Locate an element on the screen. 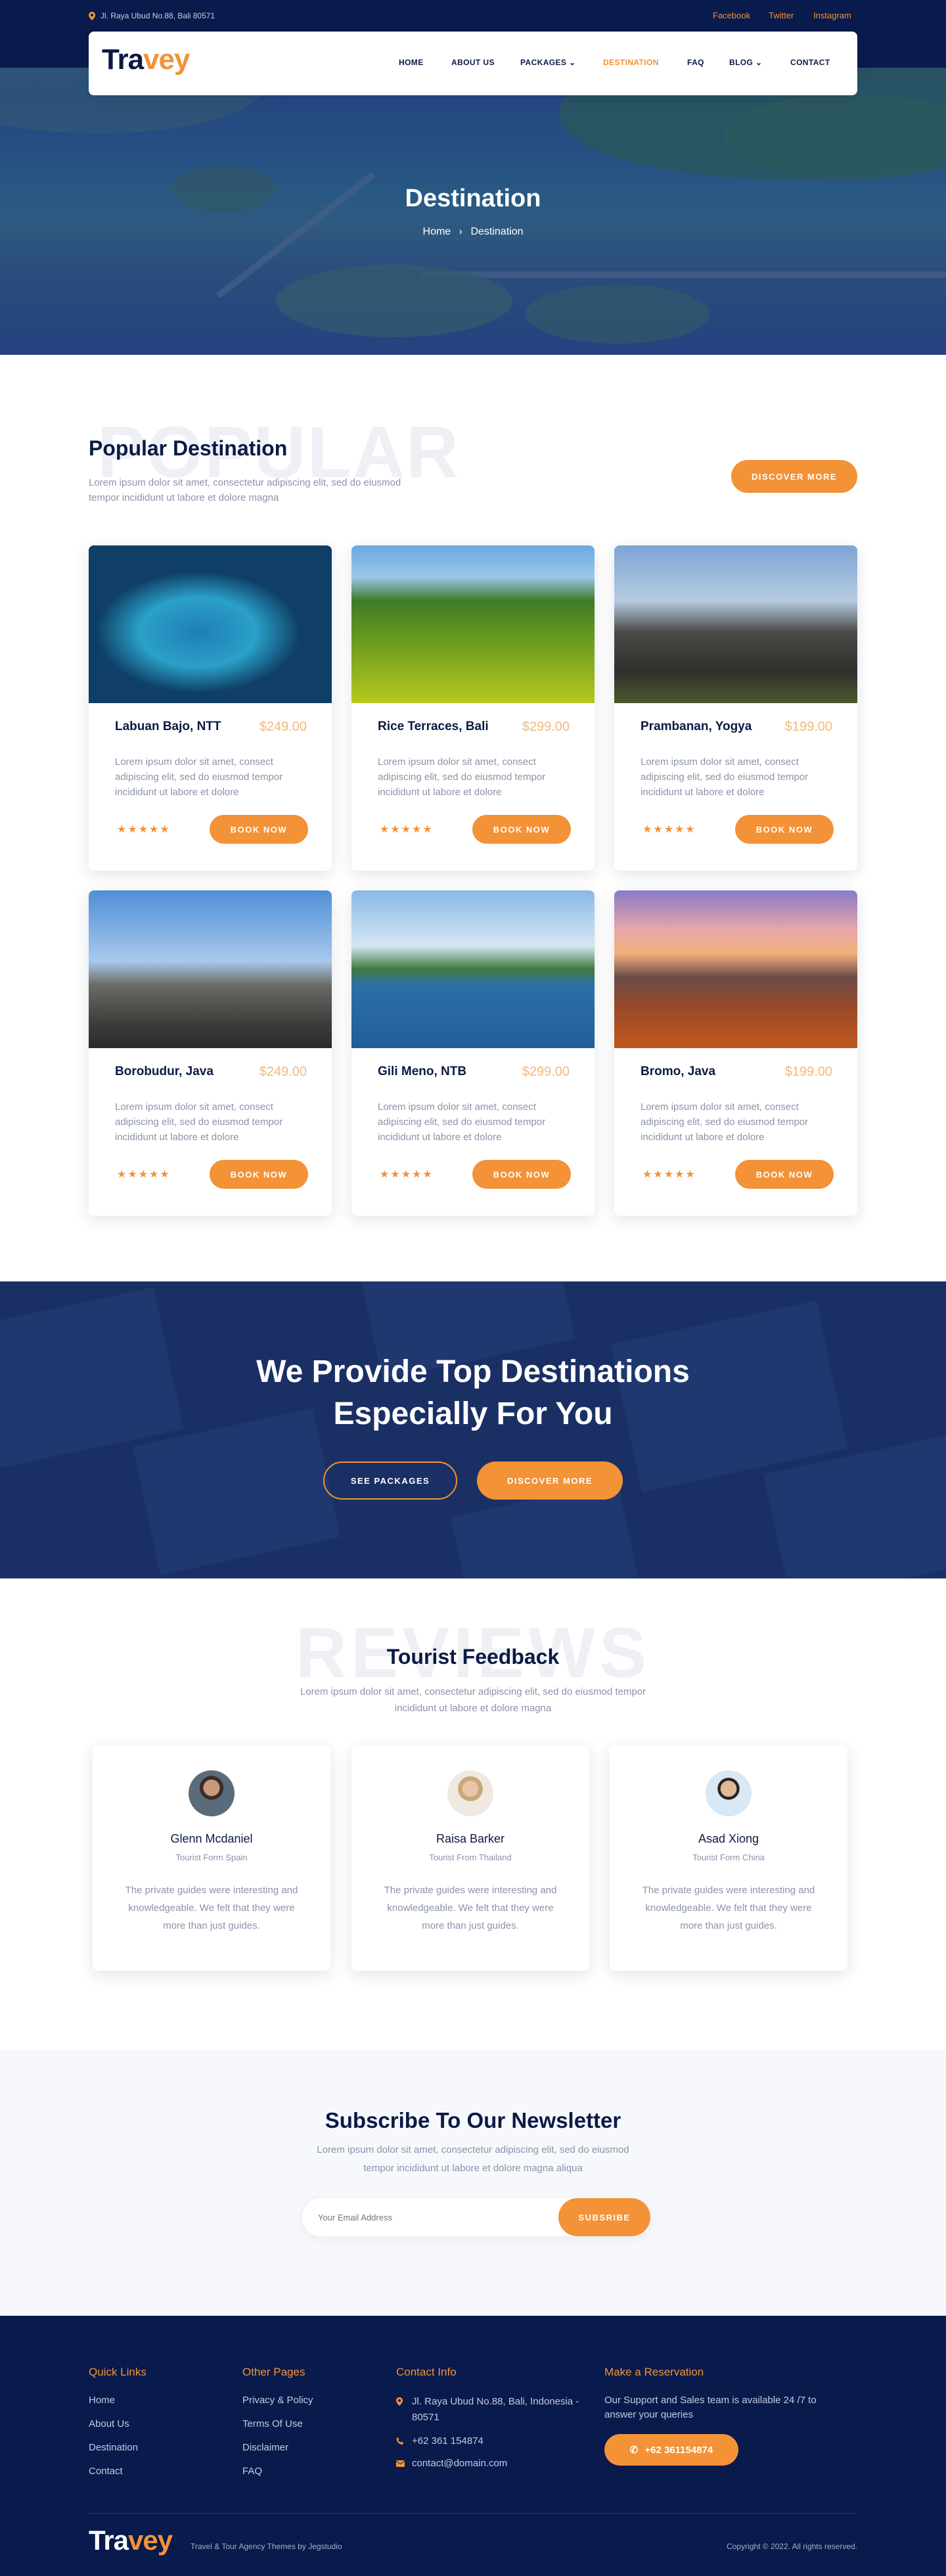 This screenshot has width=946, height=2576. destination-name: Gili Meno, NTB is located at coordinates (422, 1071).